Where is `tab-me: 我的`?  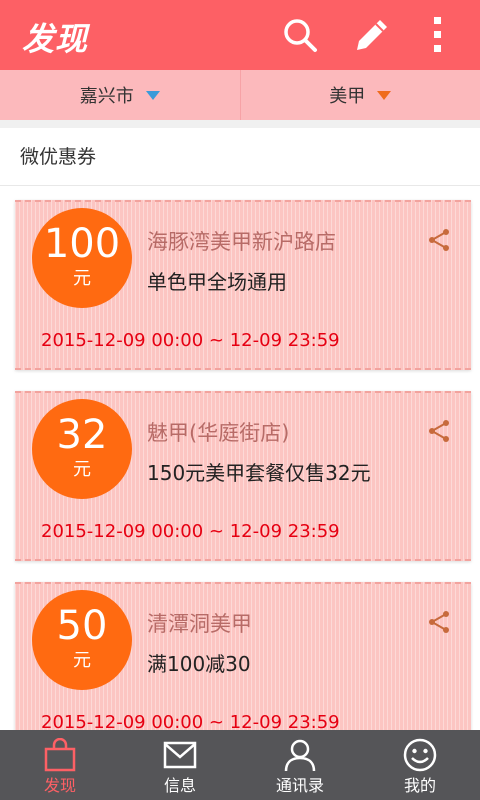 tab-me: 我的 is located at coordinates (420, 765).